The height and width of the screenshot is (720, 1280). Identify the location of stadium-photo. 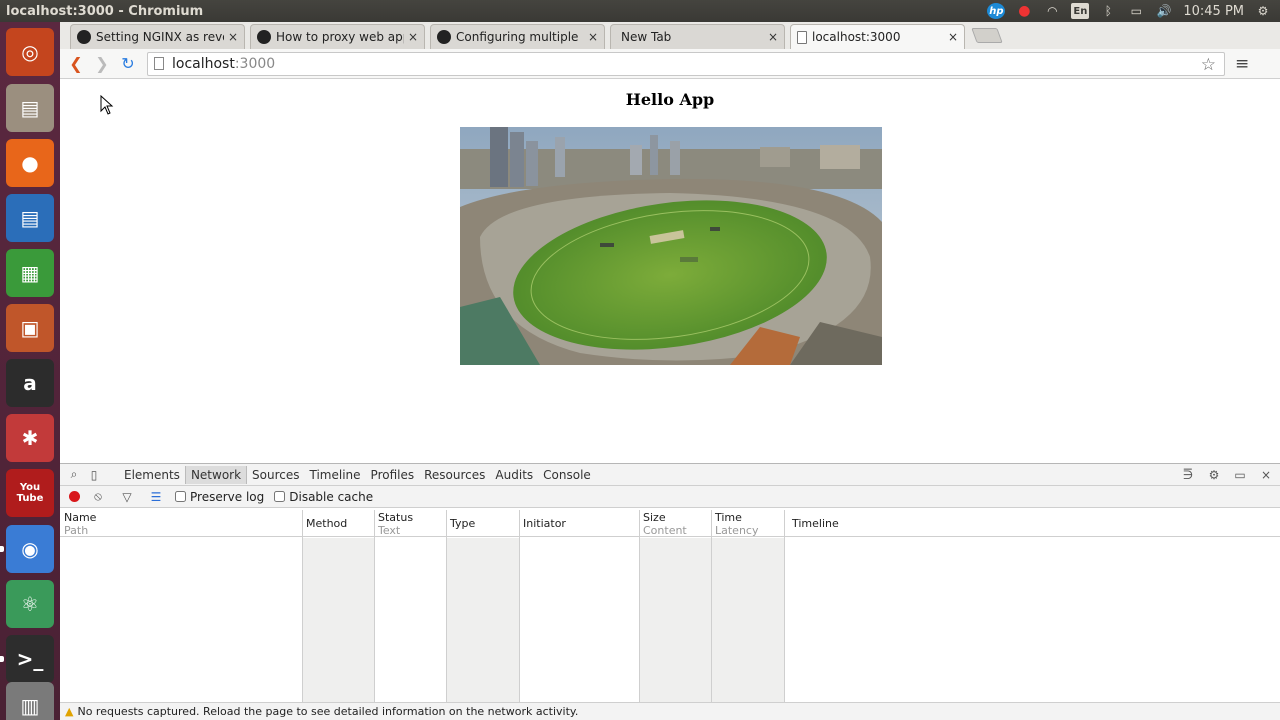
(671, 246).